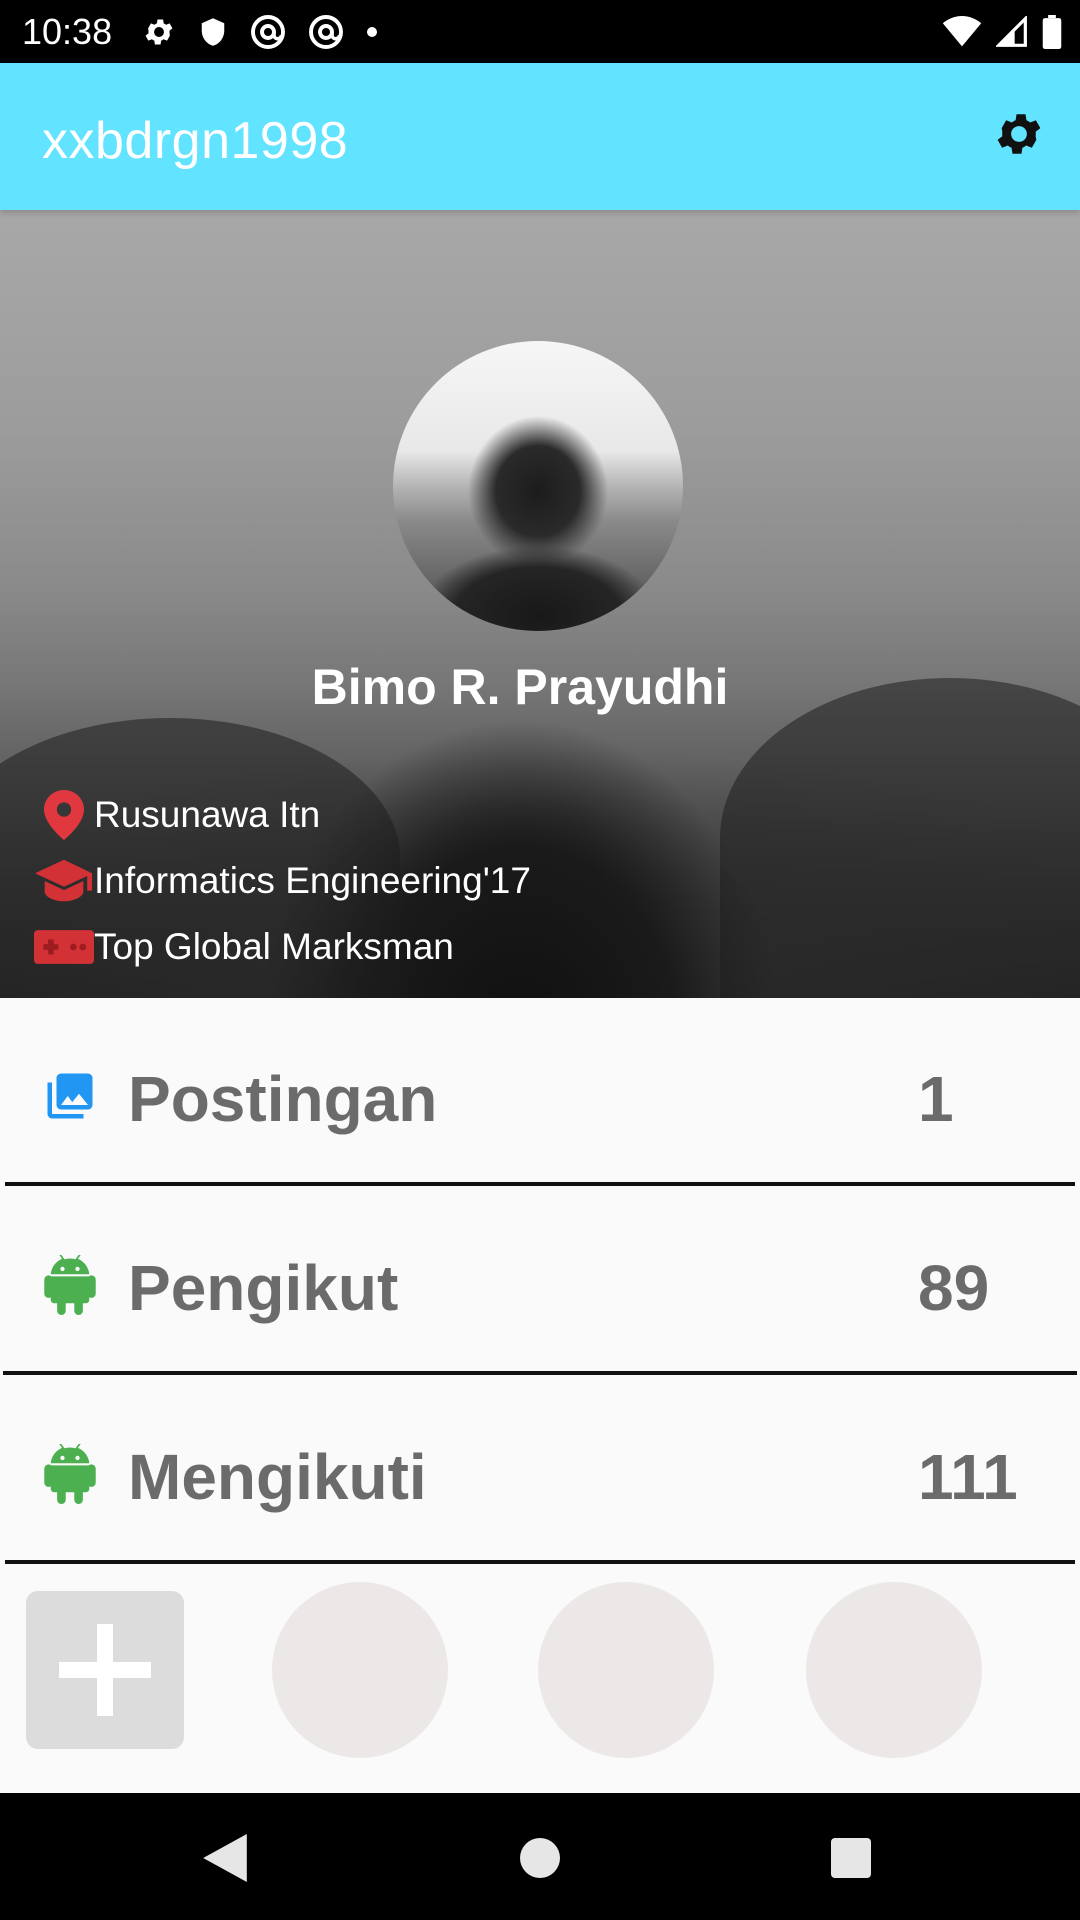 The width and height of the screenshot is (1080, 1920). I want to click on nav-recents-button, so click(851, 1858).